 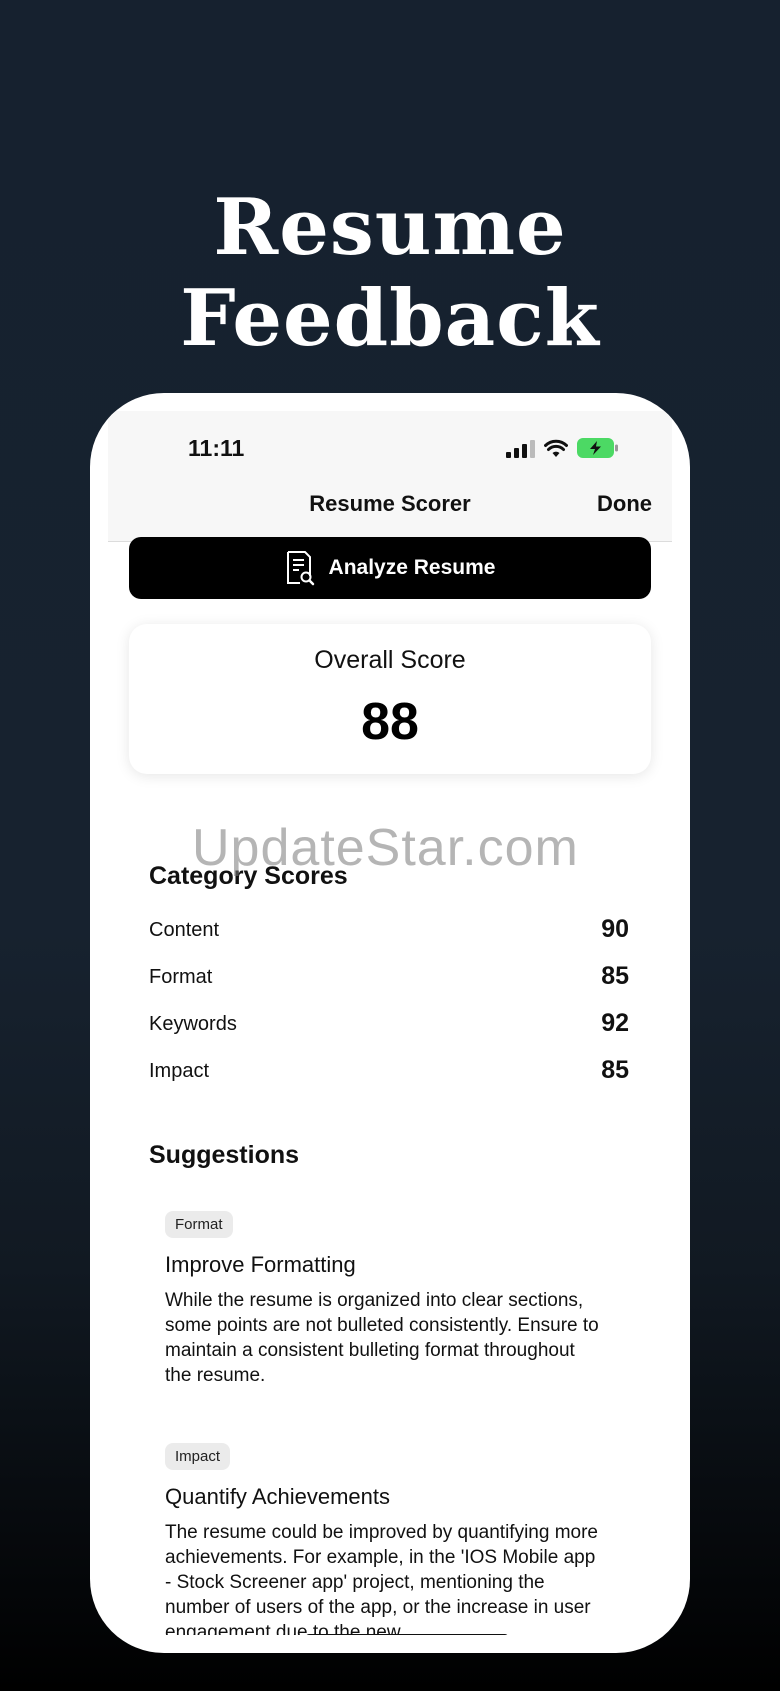 I want to click on suggestion-tag: Format, so click(x=199, y=1224).